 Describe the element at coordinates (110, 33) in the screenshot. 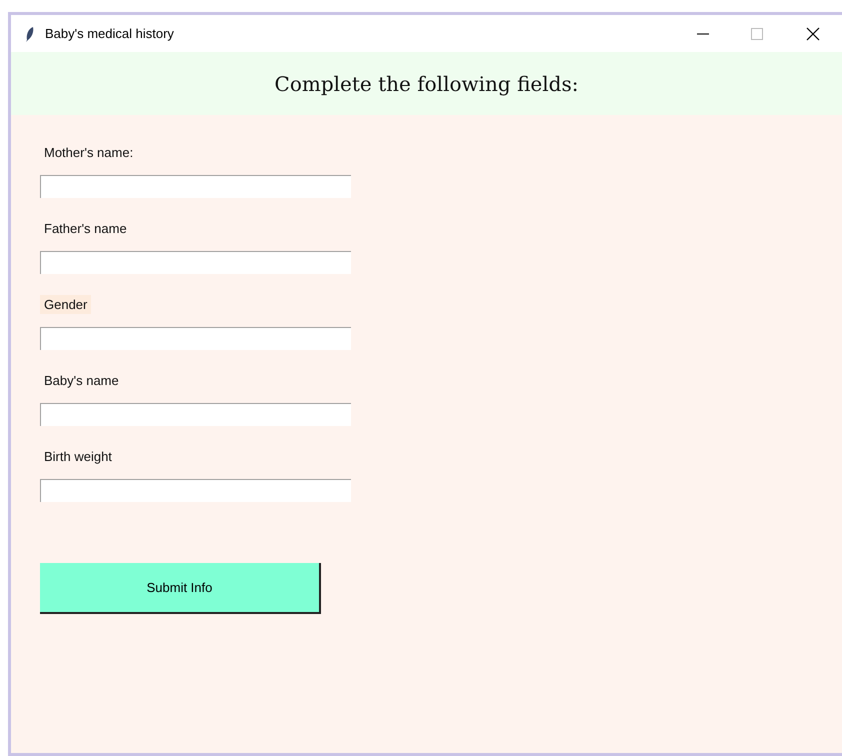

I see `window-title: Baby's medical history` at that location.